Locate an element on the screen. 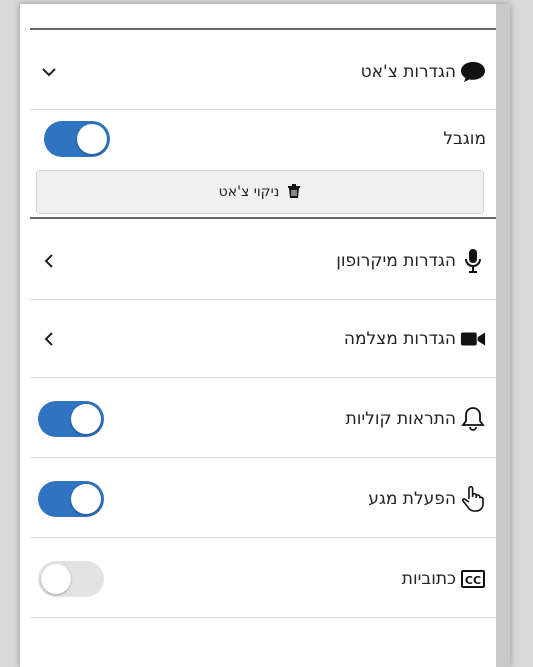  captions-label: כתוביות is located at coordinates (428, 578).